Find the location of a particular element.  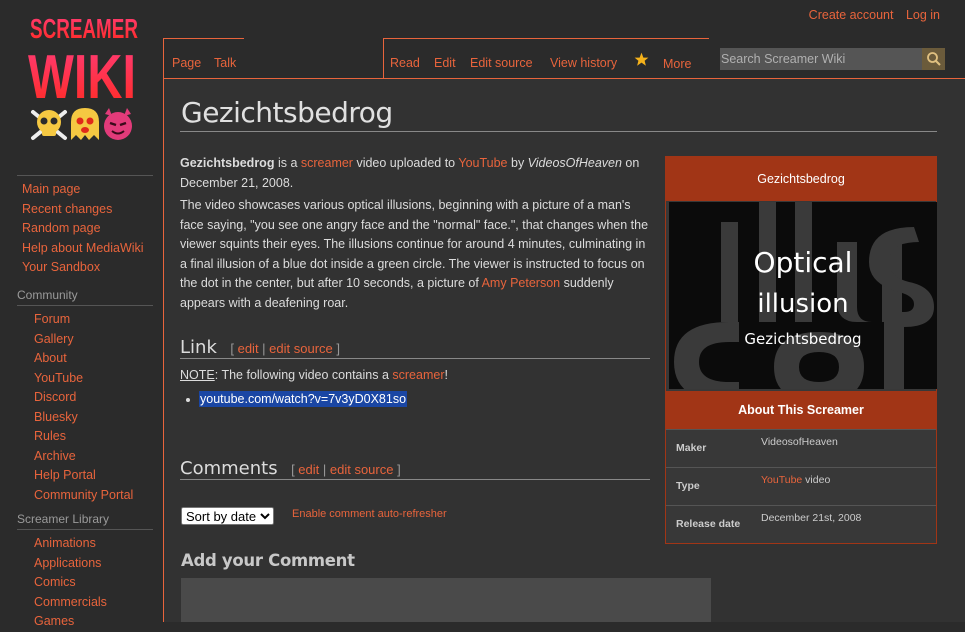

video-link: youtube.com/watch?v=7v3yD0X81so is located at coordinates (303, 399).